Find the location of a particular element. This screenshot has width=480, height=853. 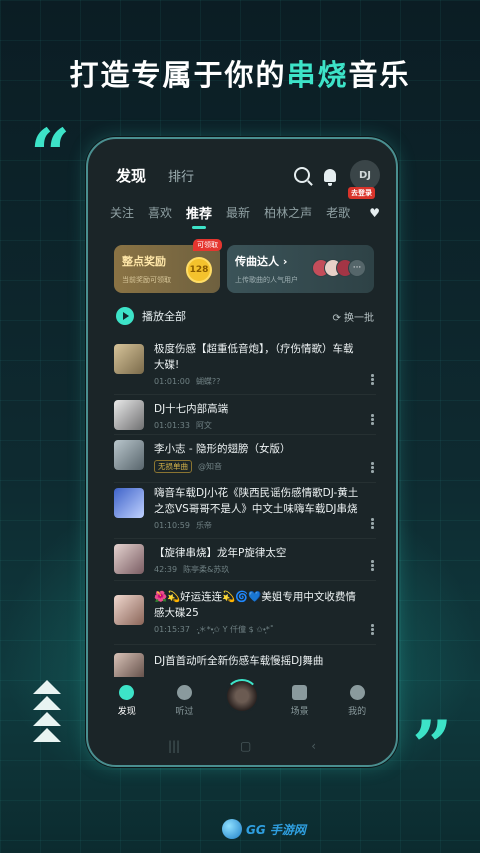

reward-card: 整点奖励 当前奖励可领取 128 可领取 is located at coordinates (168, 266).